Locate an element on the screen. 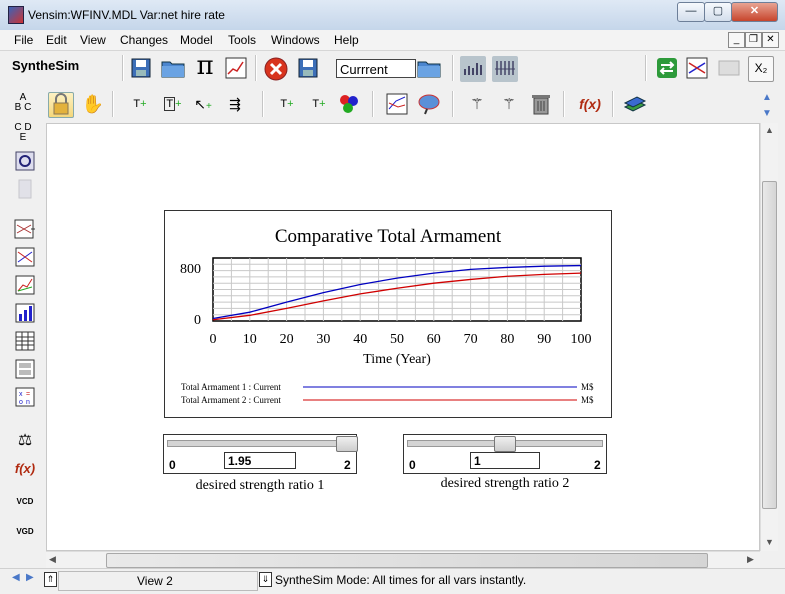 This screenshot has width=785, height=594. lock-icon is located at coordinates (61, 105).